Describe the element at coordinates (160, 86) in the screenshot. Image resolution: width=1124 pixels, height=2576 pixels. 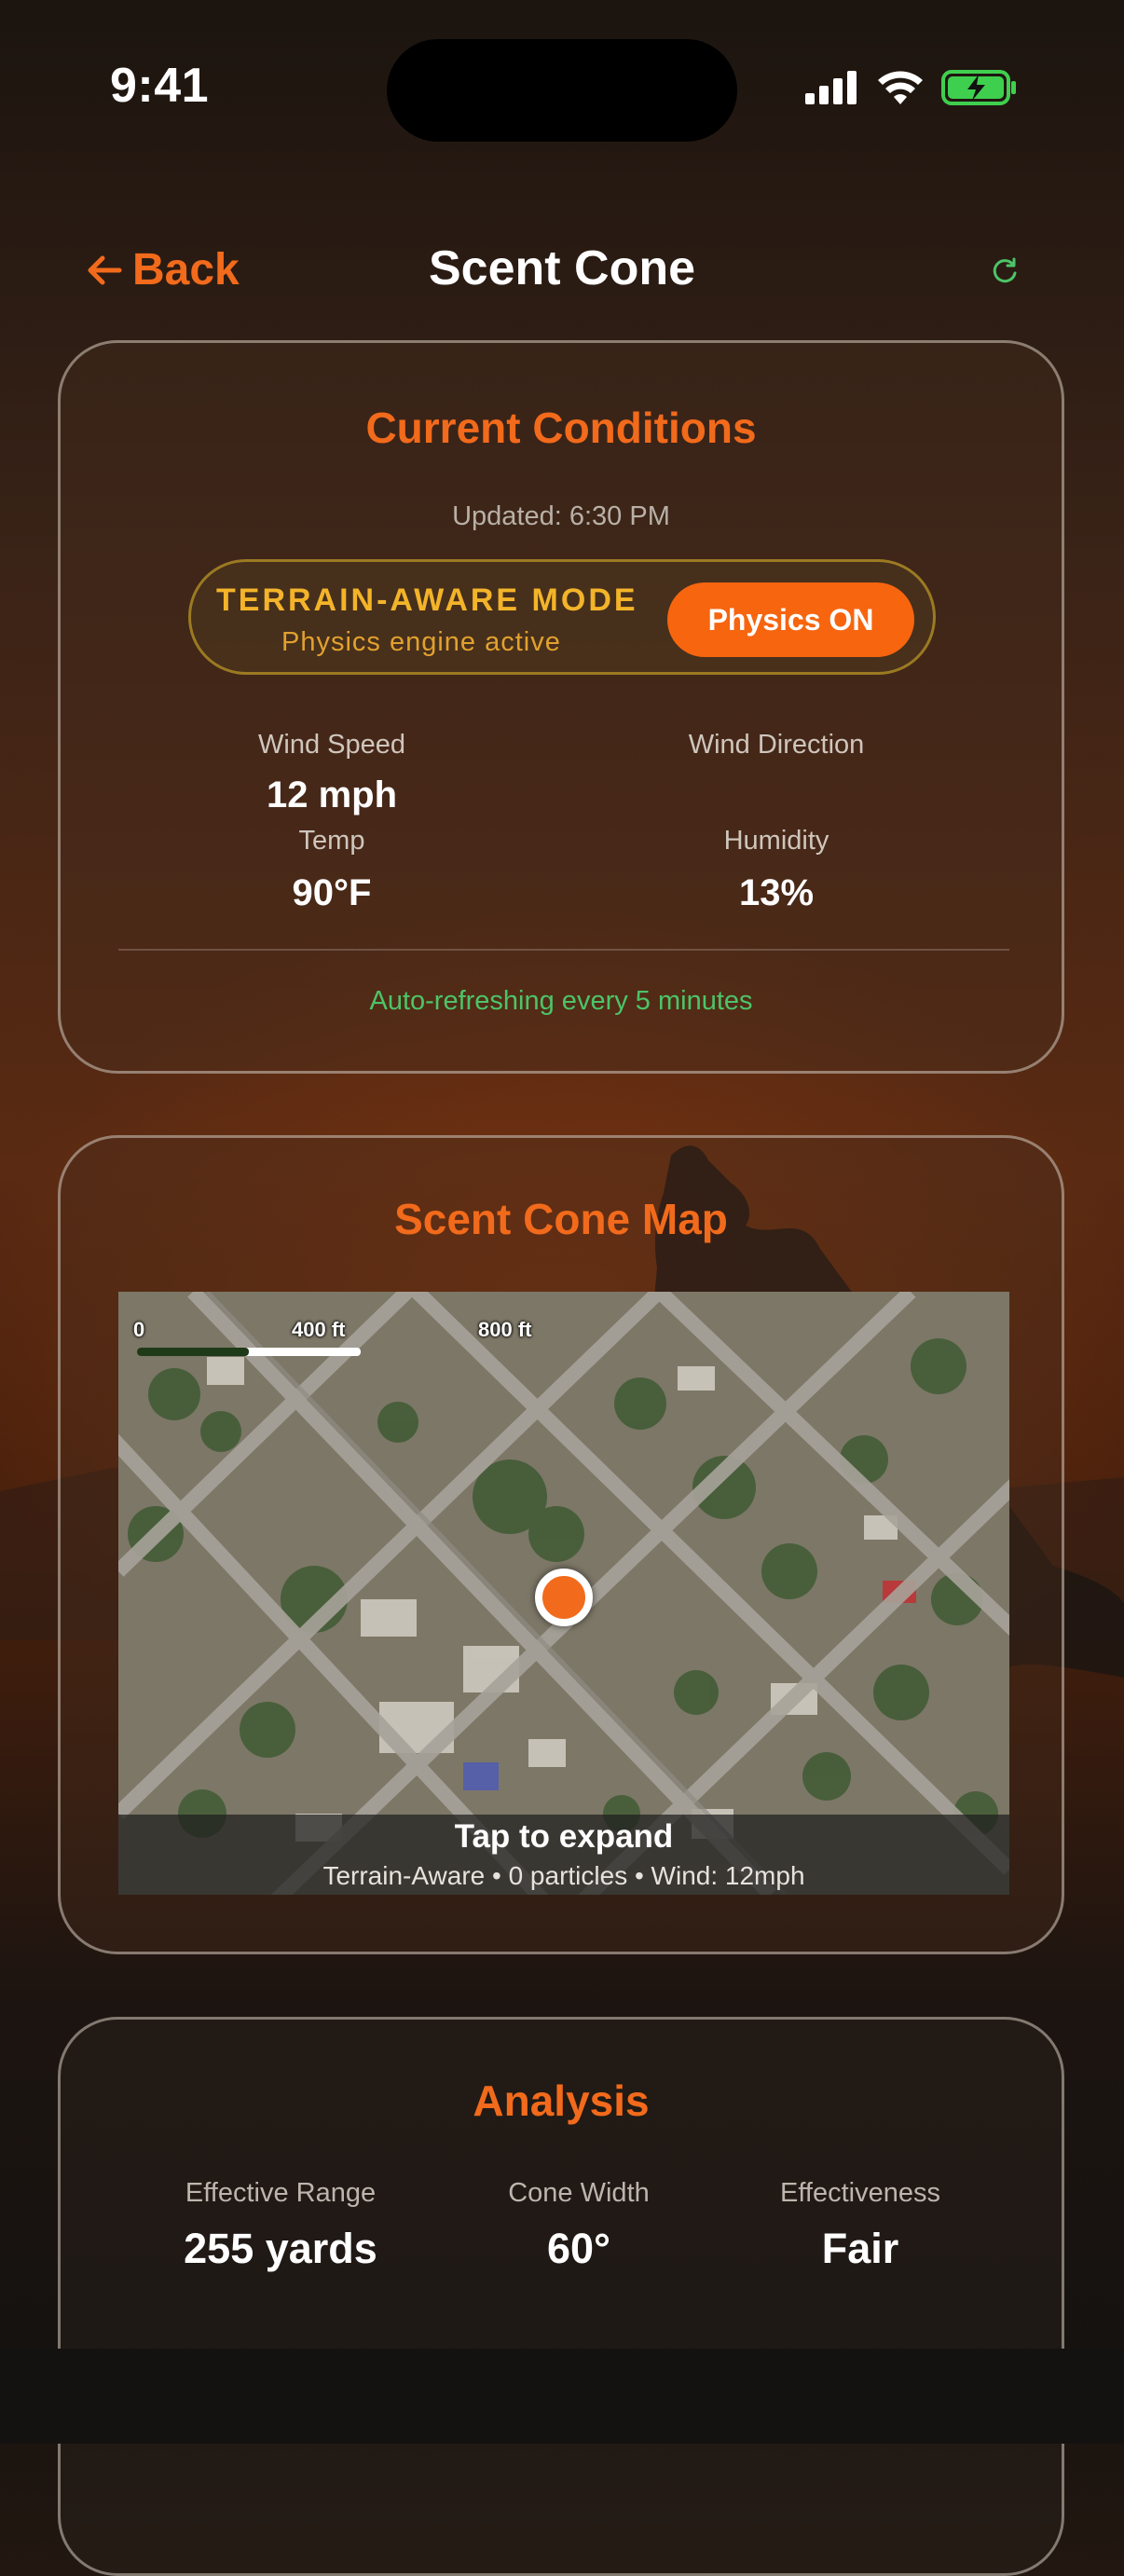
I see `status-time: 9:41` at that location.